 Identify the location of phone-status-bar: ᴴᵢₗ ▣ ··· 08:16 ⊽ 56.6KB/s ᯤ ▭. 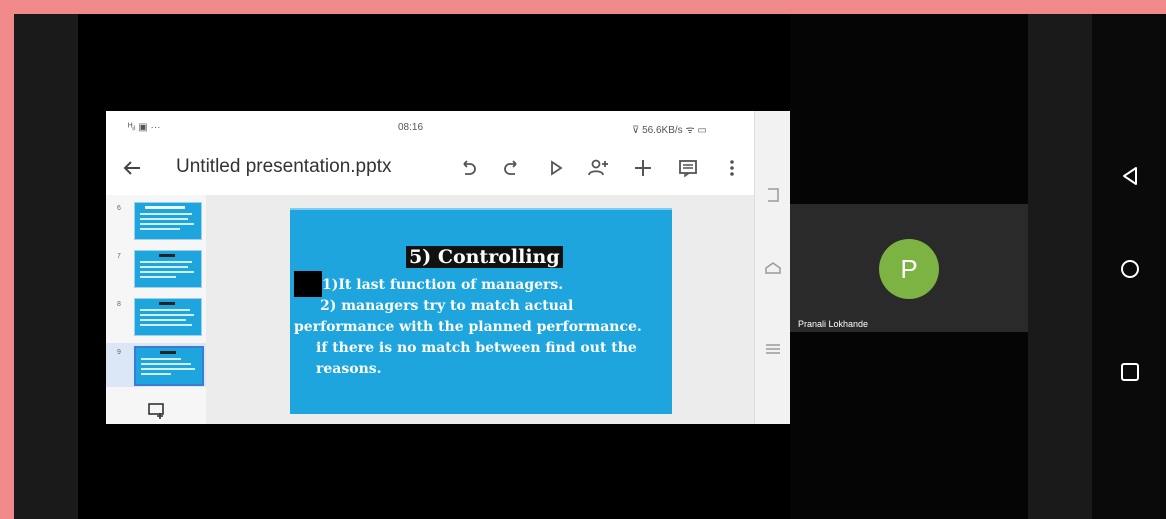
(448, 128).